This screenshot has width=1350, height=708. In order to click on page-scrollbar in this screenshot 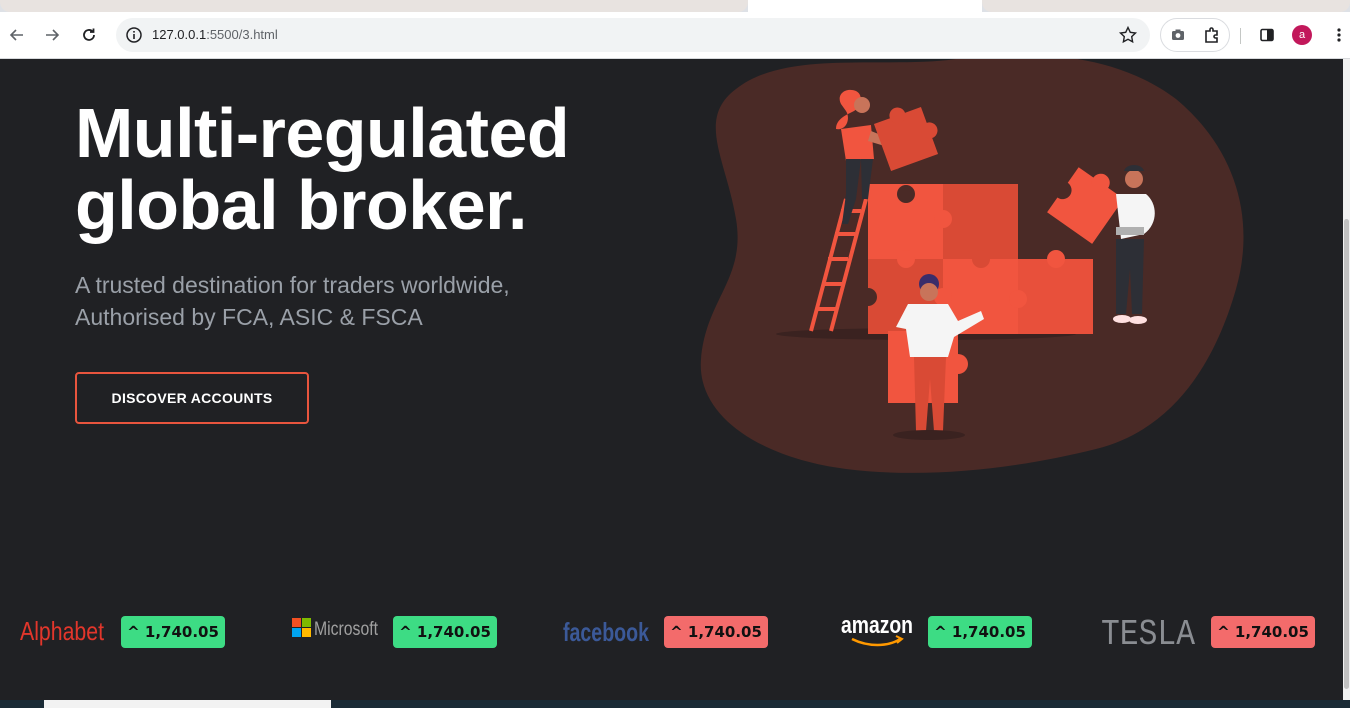, I will do `click(1346, 379)`.